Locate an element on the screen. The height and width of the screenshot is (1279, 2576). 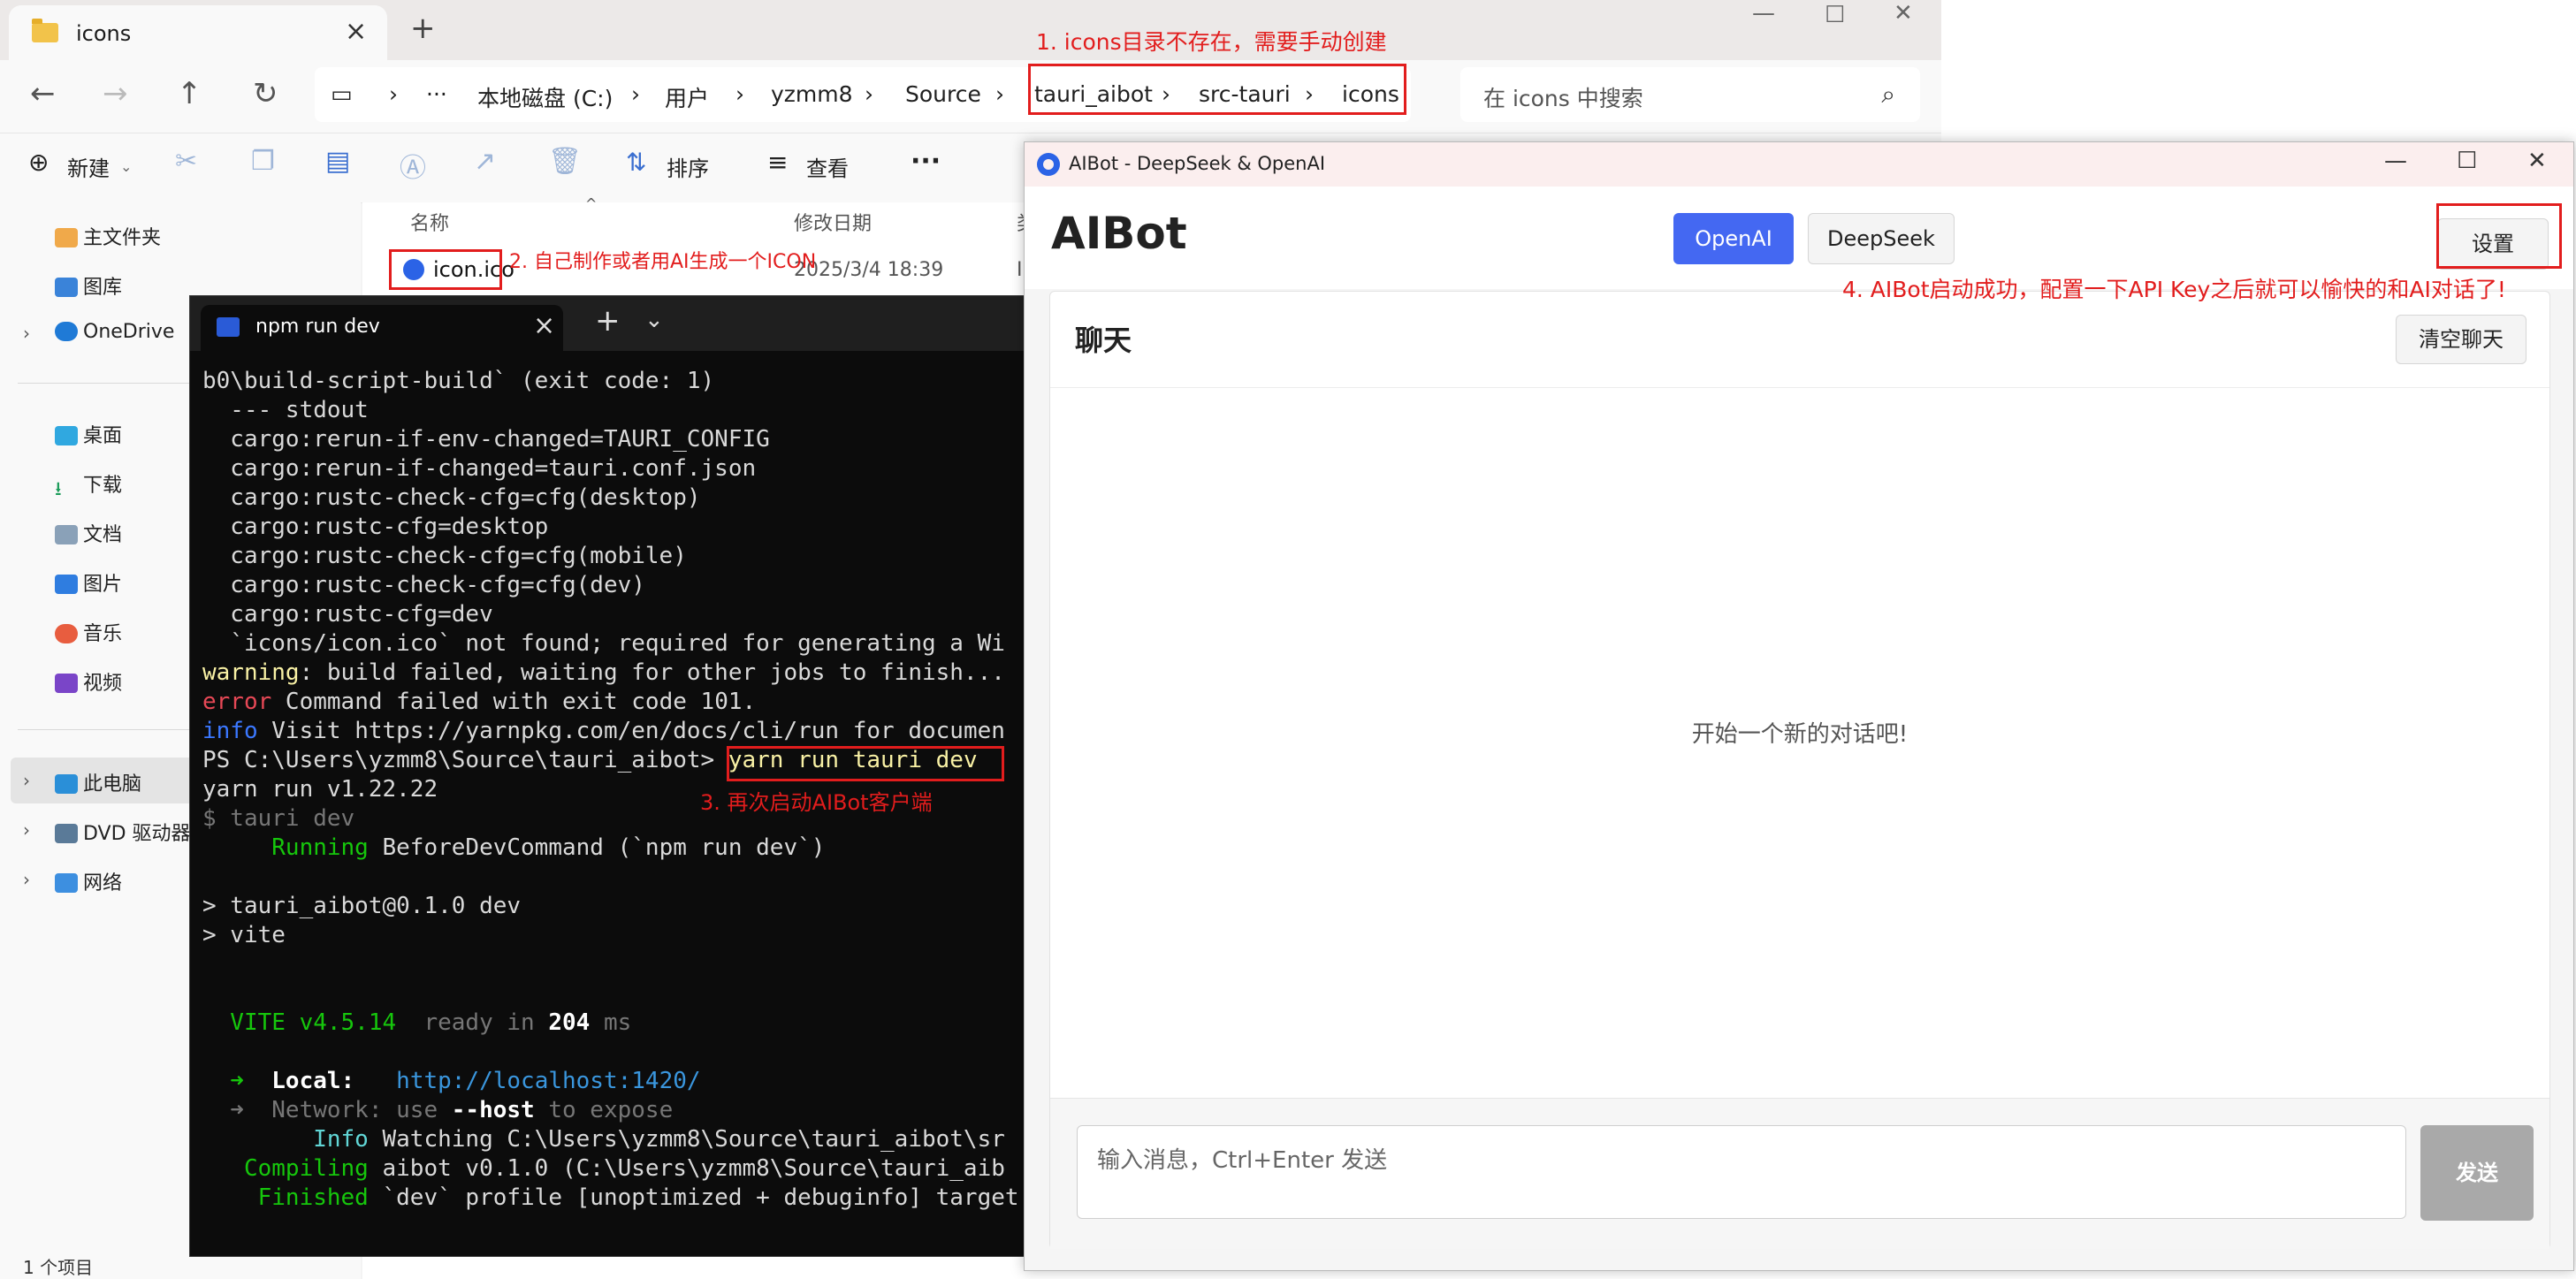
back-arrow-icon: ← is located at coordinates (43, 93).